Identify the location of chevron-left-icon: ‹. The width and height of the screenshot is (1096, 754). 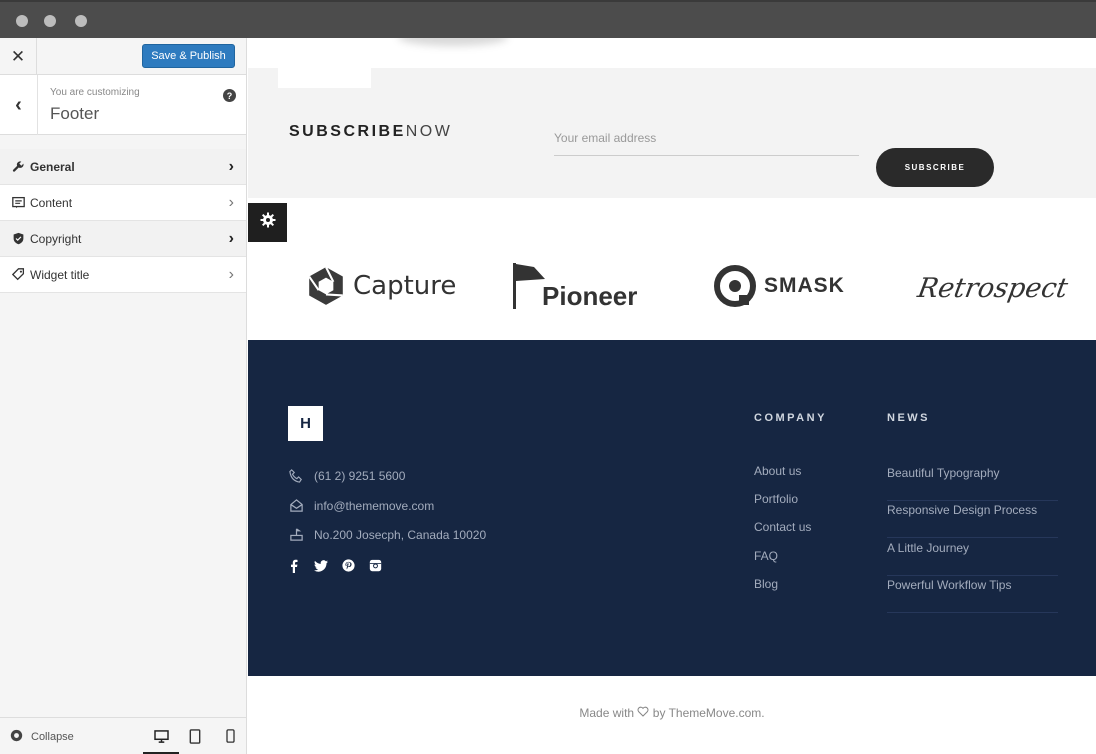
(18, 104).